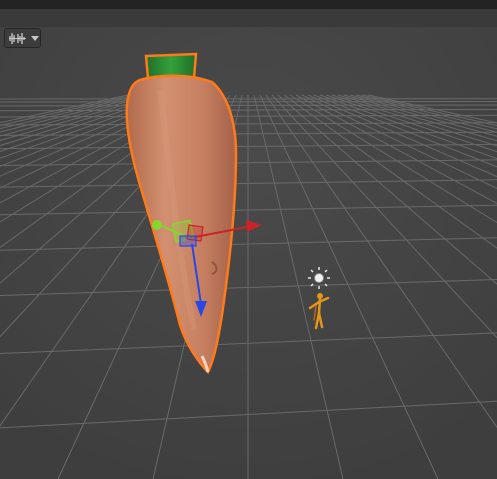 Image resolution: width=497 pixels, height=479 pixels. I want to click on draw-mode-dropdown, so click(22, 38).